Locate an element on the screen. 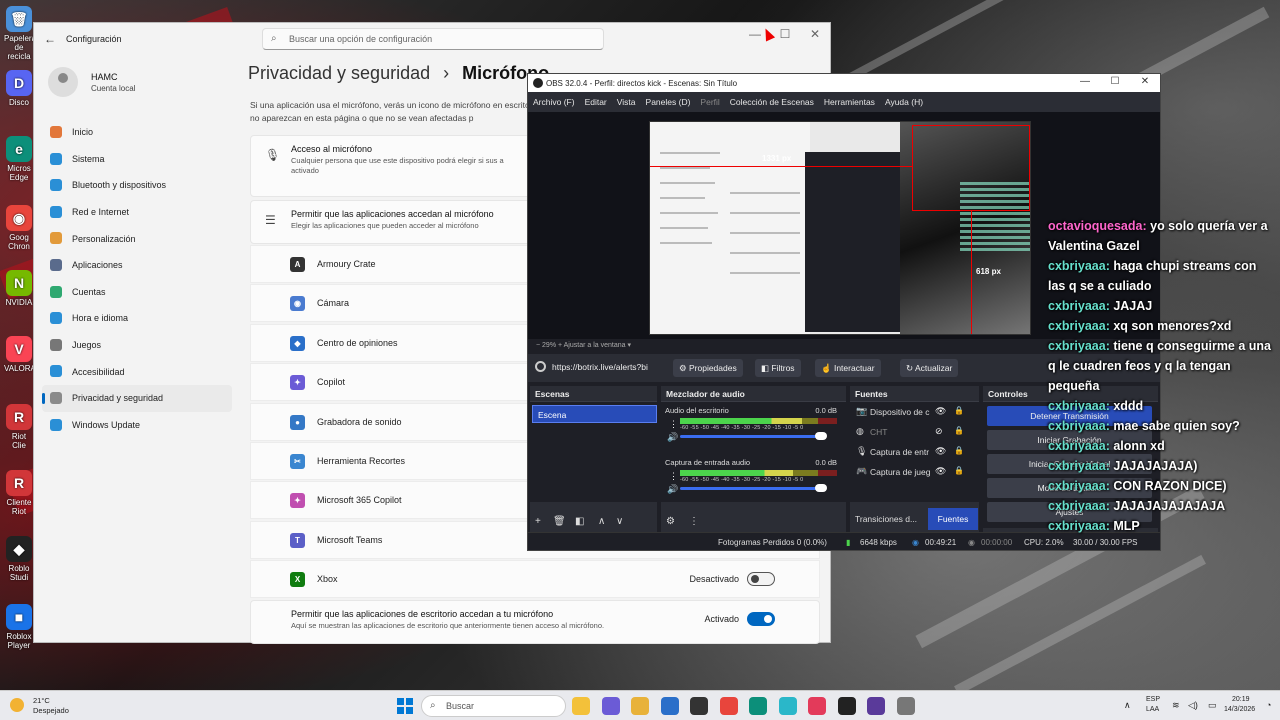 The height and width of the screenshot is (720, 1280). settings-search-input: ⌕ Buscar una opción de configuración is located at coordinates (433, 39).